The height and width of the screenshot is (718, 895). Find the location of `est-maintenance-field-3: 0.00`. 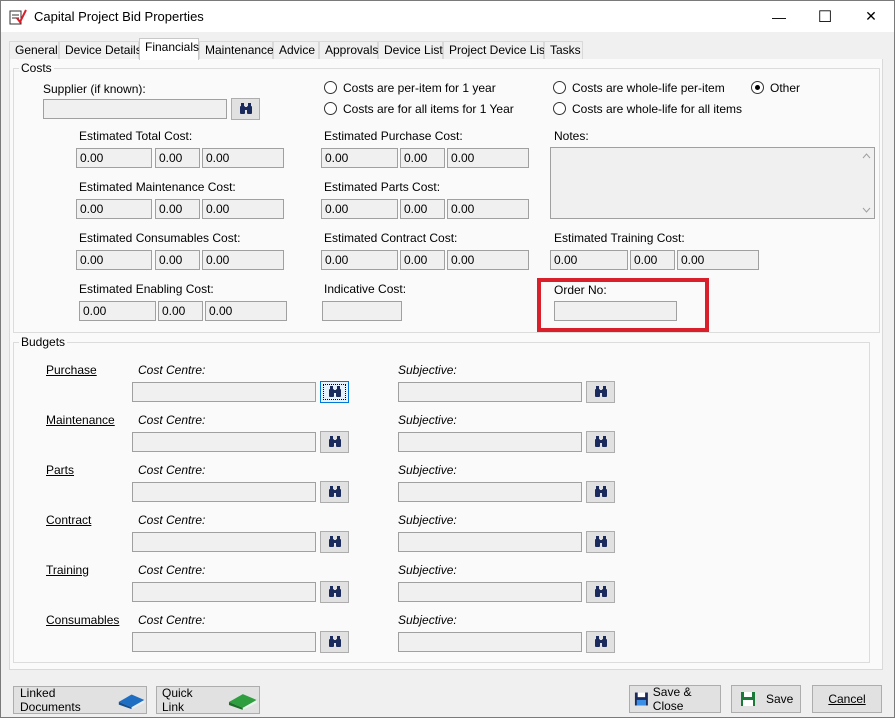

est-maintenance-field-3: 0.00 is located at coordinates (243, 209).